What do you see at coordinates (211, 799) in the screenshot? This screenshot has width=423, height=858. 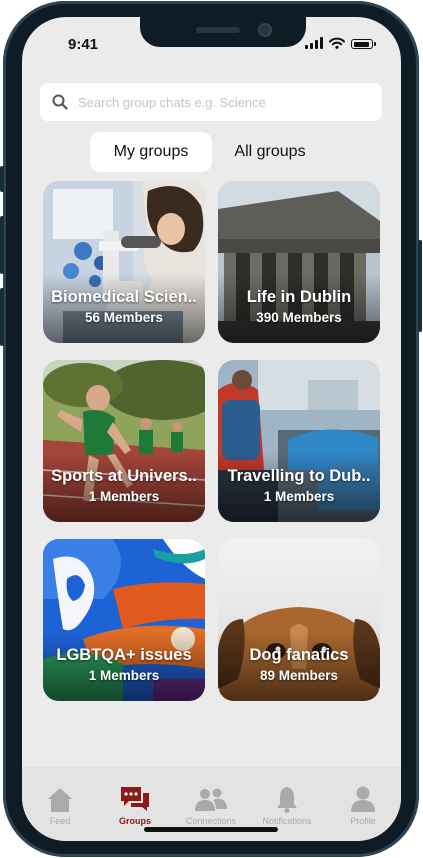 I see `people-icon` at bounding box center [211, 799].